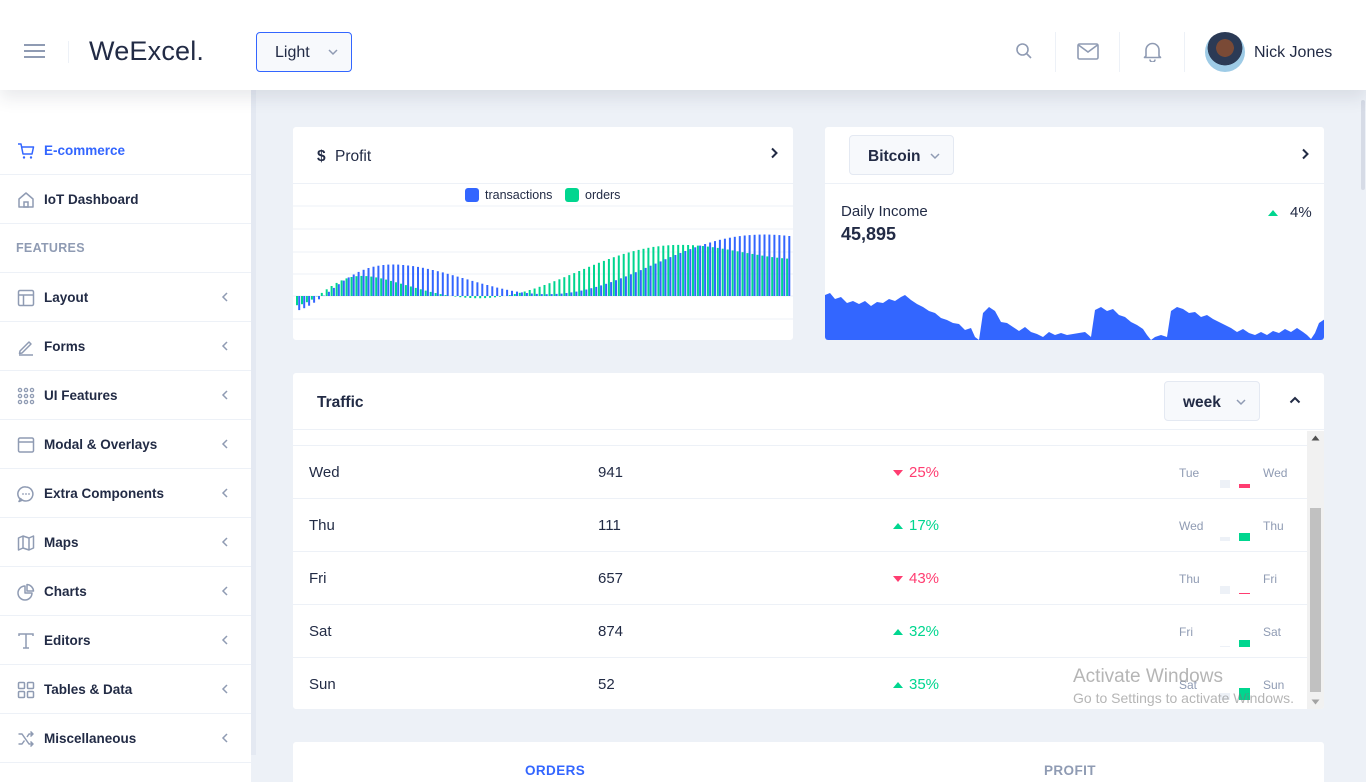 Image resolution: width=1366 pixels, height=782 pixels. I want to click on sidebar-item-layout: Layout, so click(125, 297).